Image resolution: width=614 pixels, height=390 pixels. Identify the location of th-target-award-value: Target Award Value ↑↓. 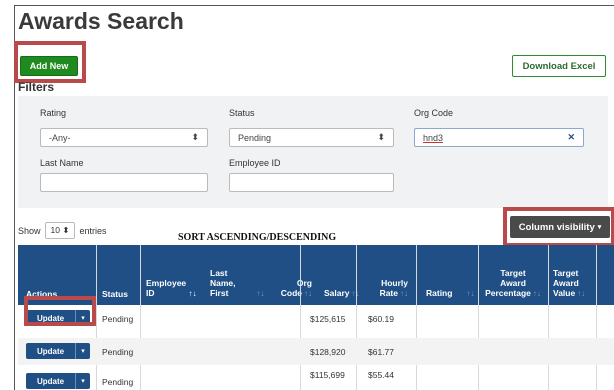
(569, 283).